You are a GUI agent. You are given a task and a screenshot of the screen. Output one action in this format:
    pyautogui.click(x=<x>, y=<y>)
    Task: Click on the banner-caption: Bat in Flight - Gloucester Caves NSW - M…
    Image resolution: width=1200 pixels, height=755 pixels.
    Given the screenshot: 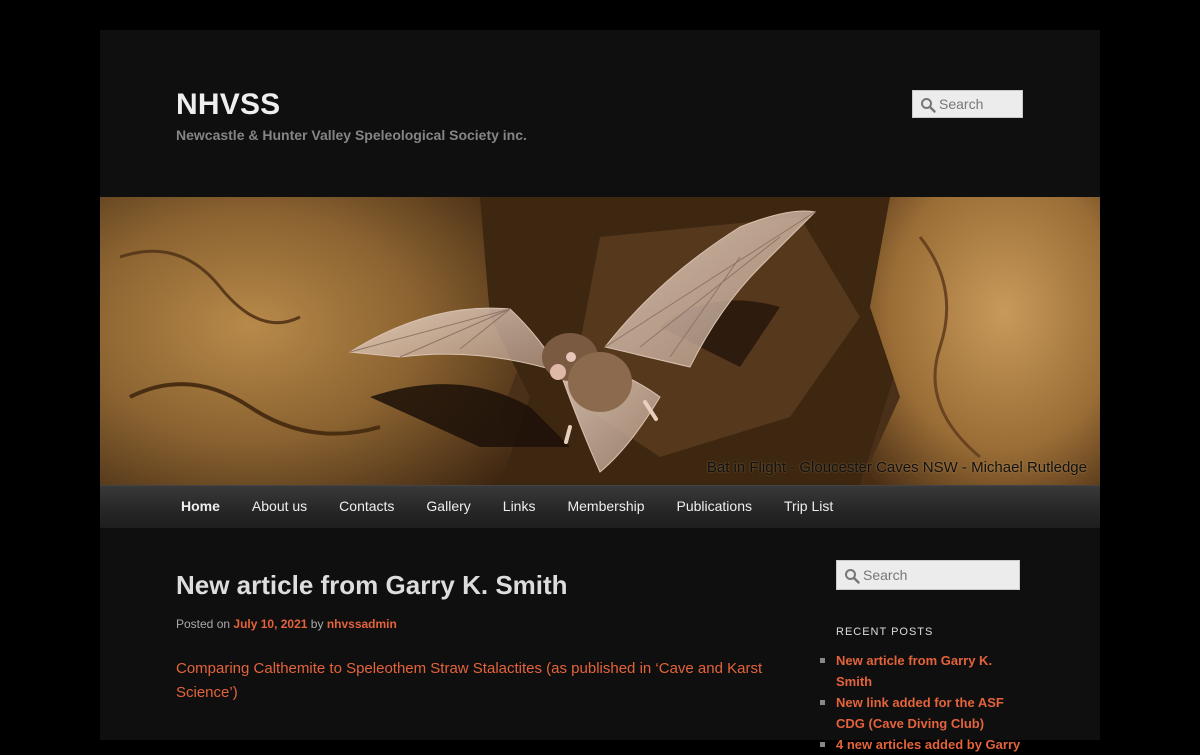 What is the action you would take?
    pyautogui.click(x=896, y=467)
    